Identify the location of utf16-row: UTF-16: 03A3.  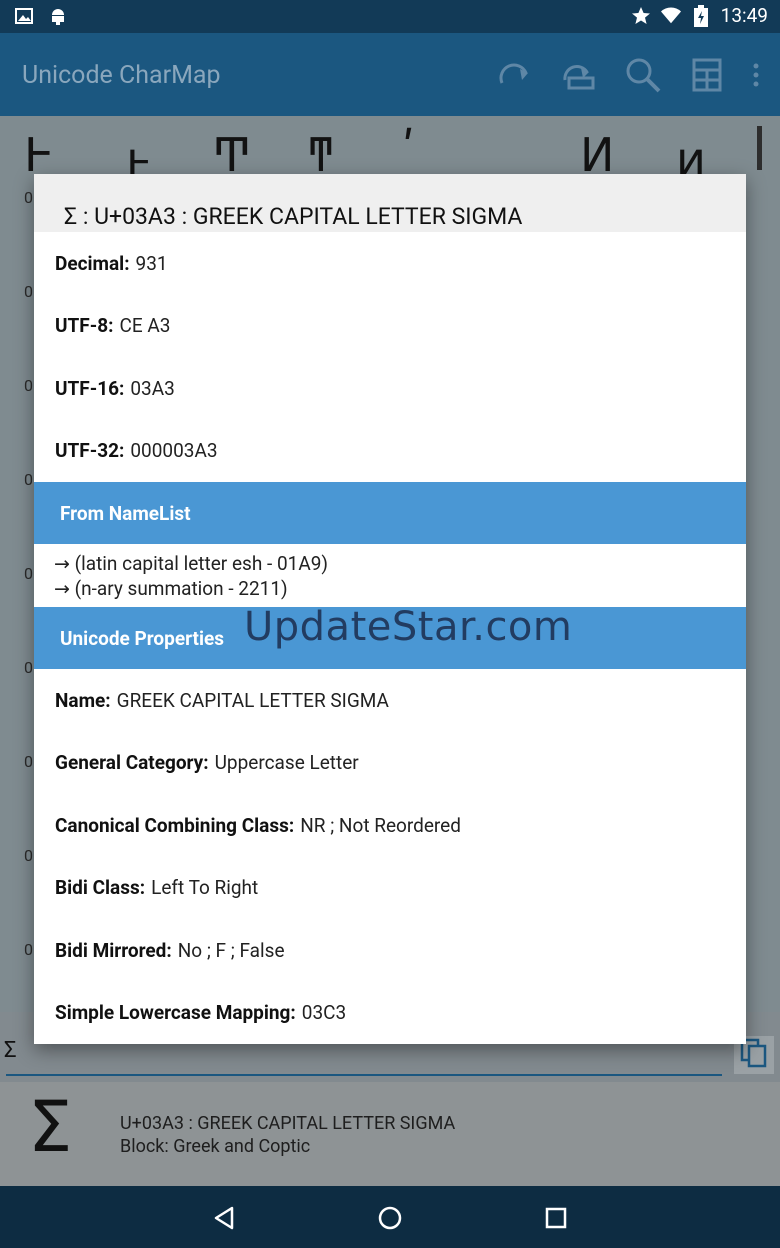
(390, 388).